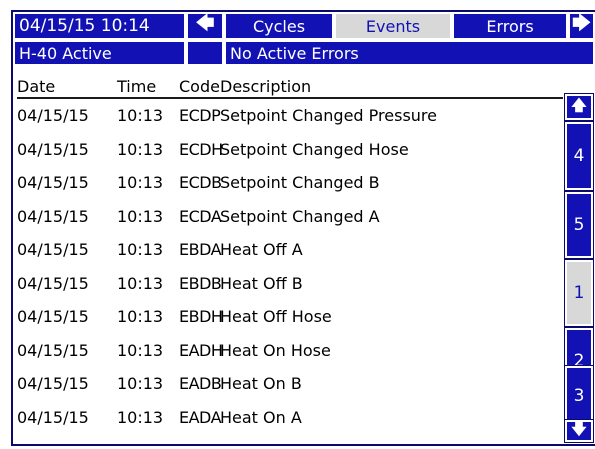  What do you see at coordinates (200, 116) in the screenshot?
I see `cell-code: ECDP` at bounding box center [200, 116].